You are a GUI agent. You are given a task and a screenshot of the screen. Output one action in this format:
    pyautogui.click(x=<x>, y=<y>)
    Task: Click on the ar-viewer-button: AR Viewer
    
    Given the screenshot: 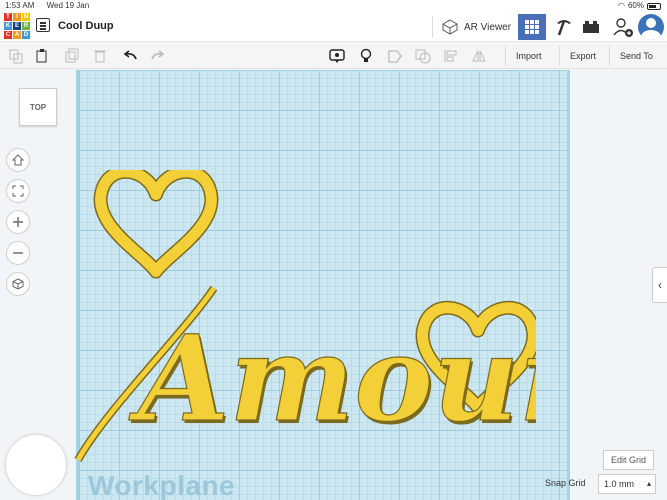 What is the action you would take?
    pyautogui.click(x=476, y=27)
    